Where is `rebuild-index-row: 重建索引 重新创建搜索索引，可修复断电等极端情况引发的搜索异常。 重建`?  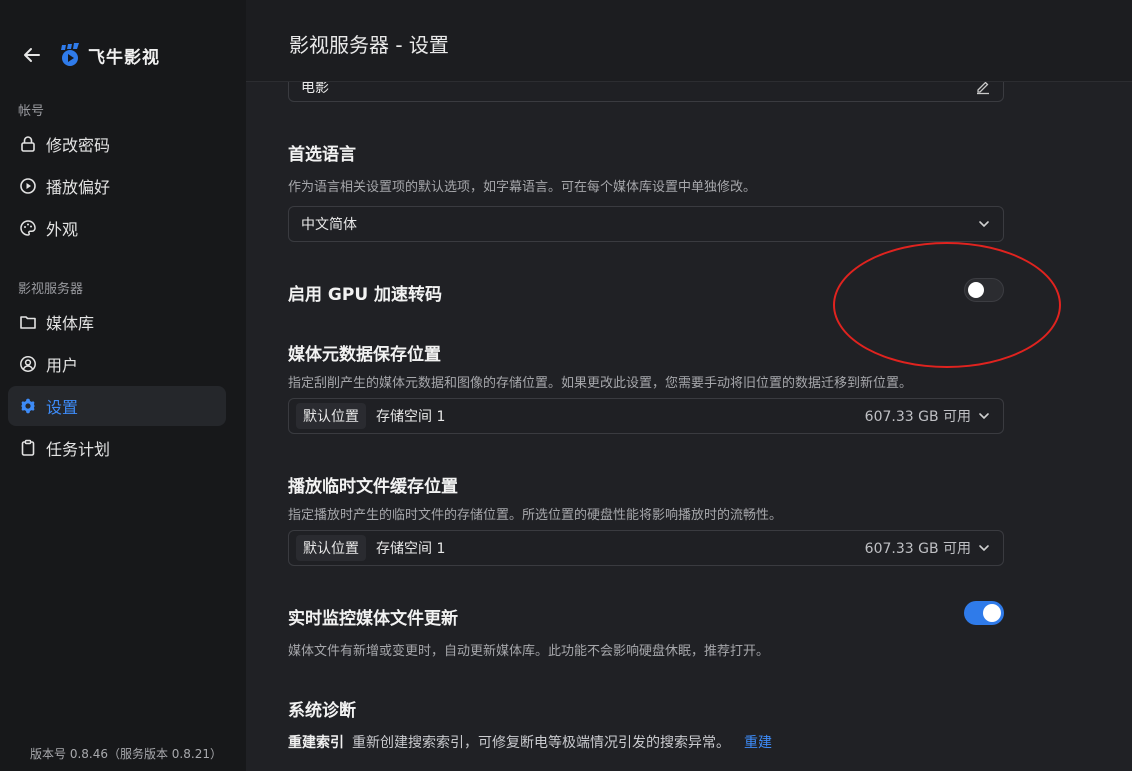 rebuild-index-row: 重建索引 重新创建搜索索引，可修复断电等极端情况引发的搜索异常。 重建 is located at coordinates (530, 742).